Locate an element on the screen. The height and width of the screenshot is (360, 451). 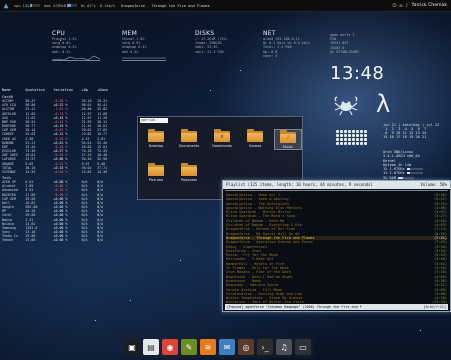
mem-line: ahh 0.3% is located at coordinates (130, 51).